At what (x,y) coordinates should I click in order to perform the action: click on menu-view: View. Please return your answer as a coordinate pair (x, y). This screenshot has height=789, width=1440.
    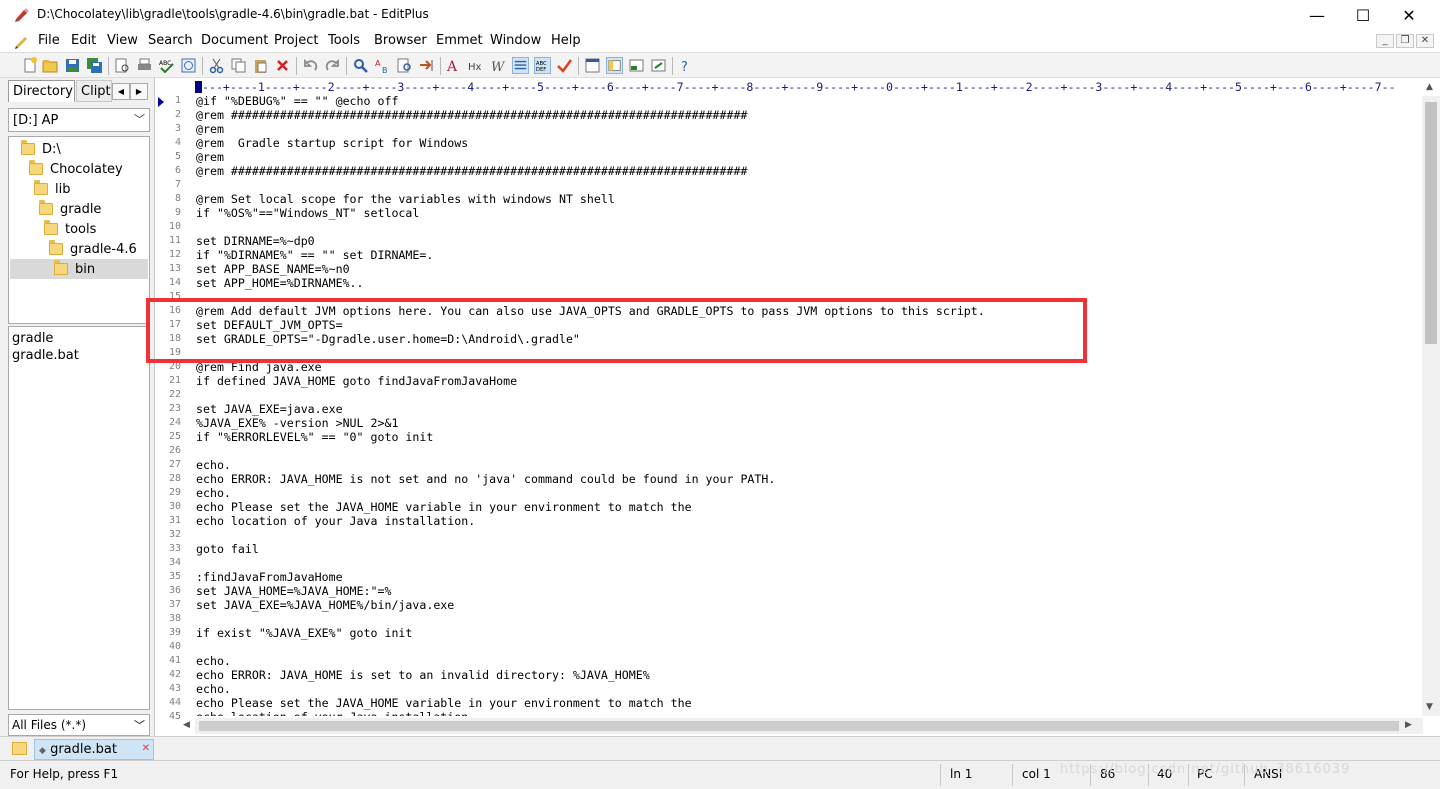
    Looking at the image, I should click on (122, 40).